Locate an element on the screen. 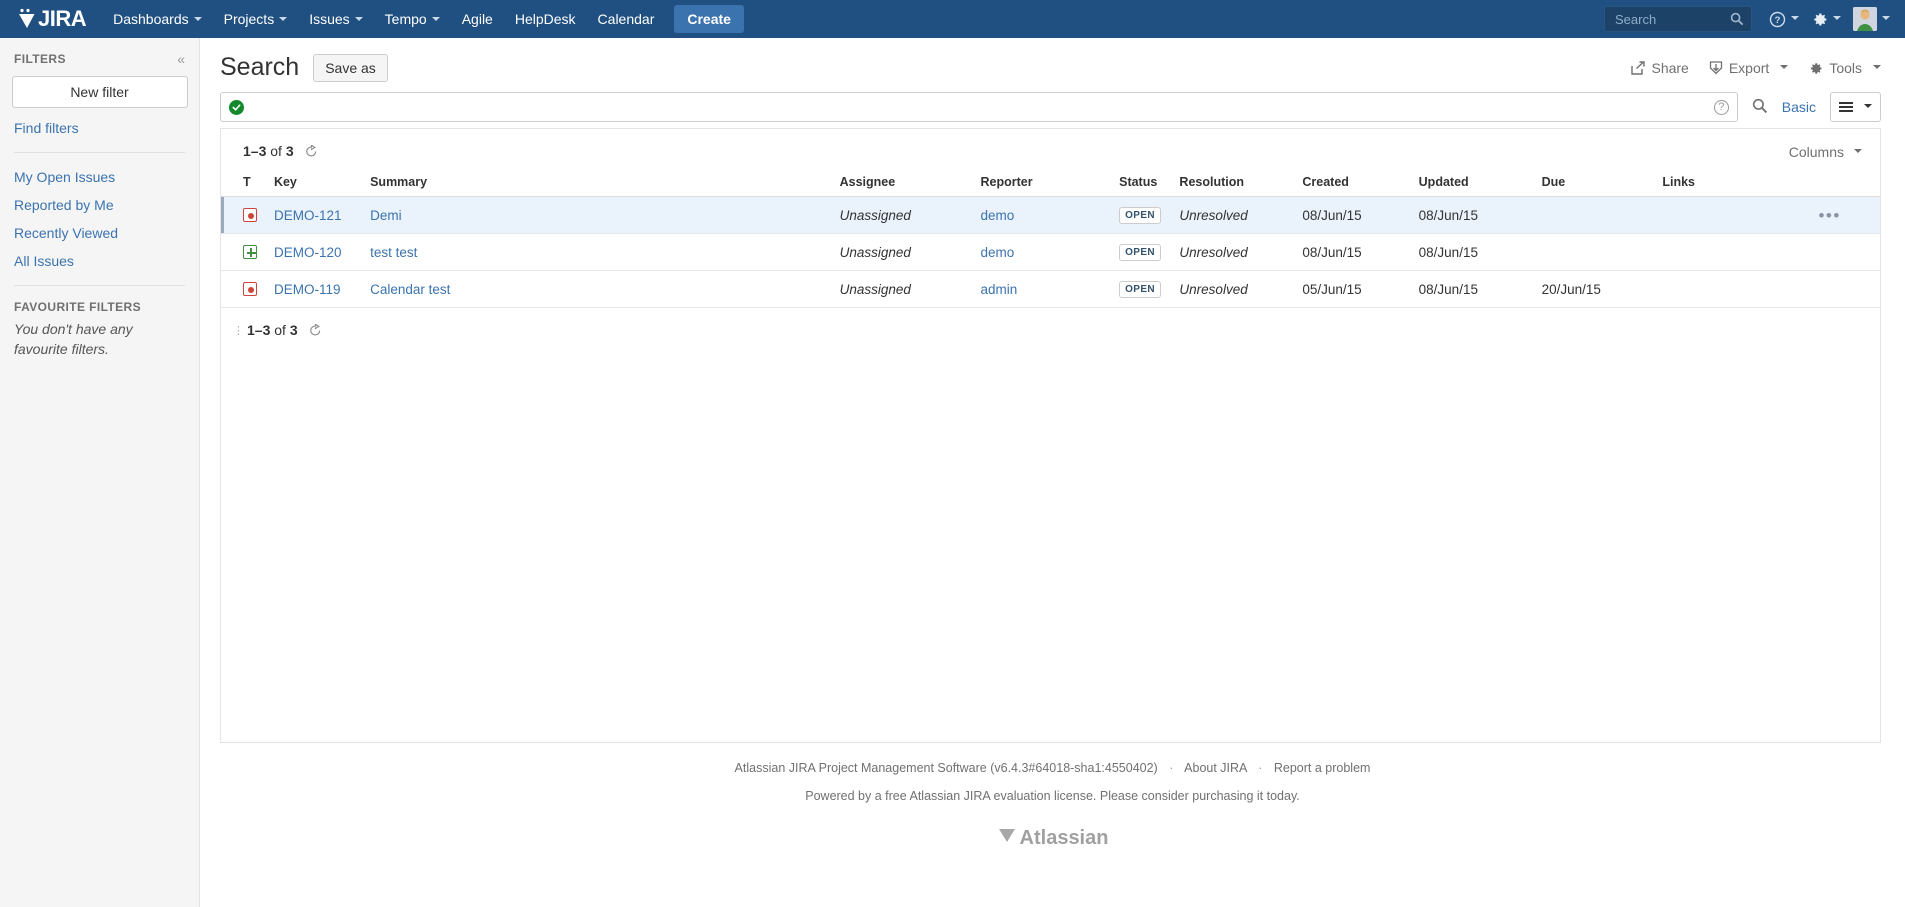 The height and width of the screenshot is (907, 1905). help-menu-button: ? is located at coordinates (1784, 19).